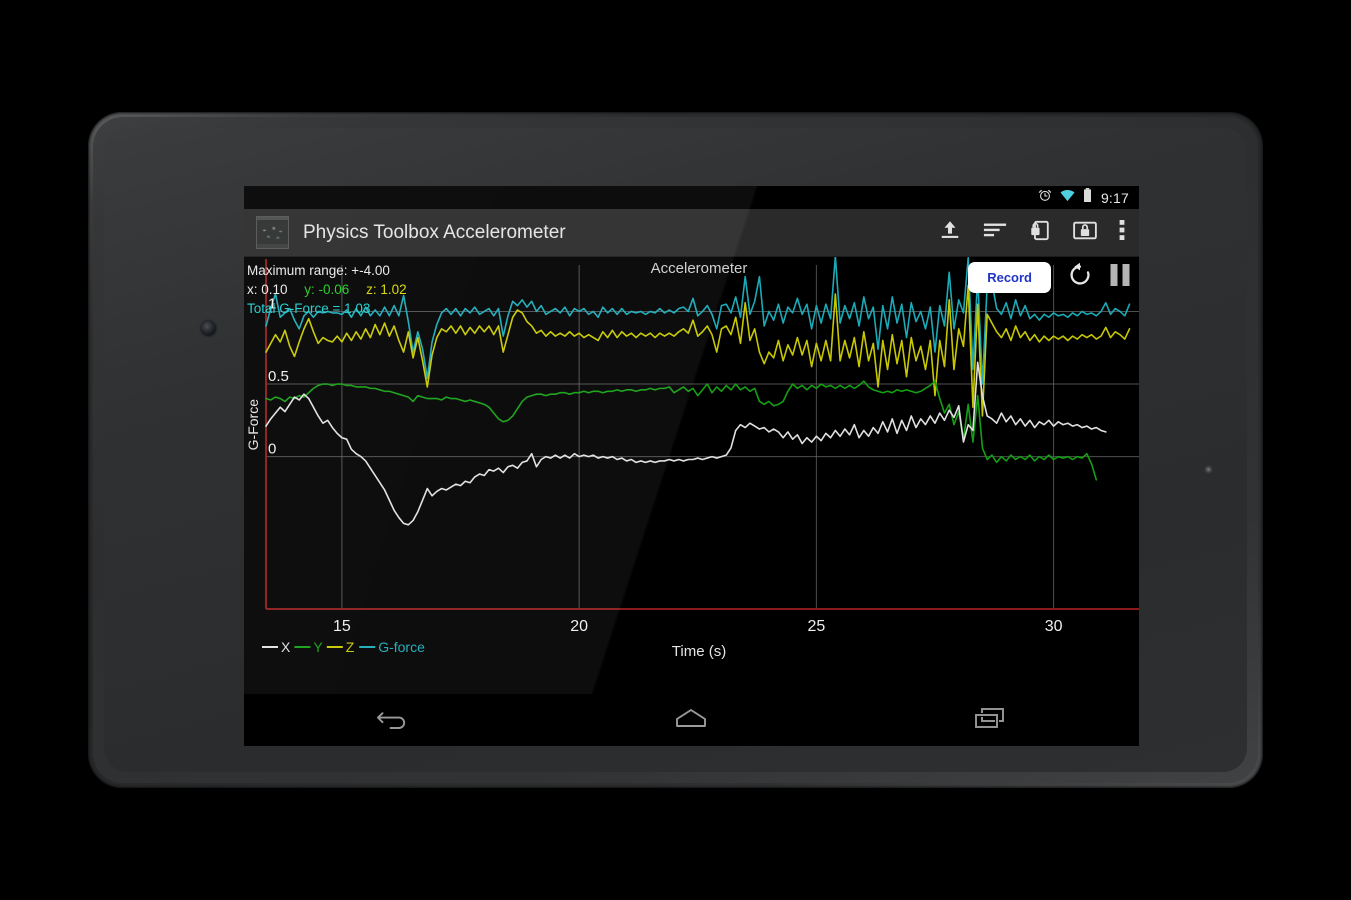 The width and height of the screenshot is (1351, 900). What do you see at coordinates (434, 232) in the screenshot?
I see `app-title: Physics Toolbox Accelerometer` at bounding box center [434, 232].